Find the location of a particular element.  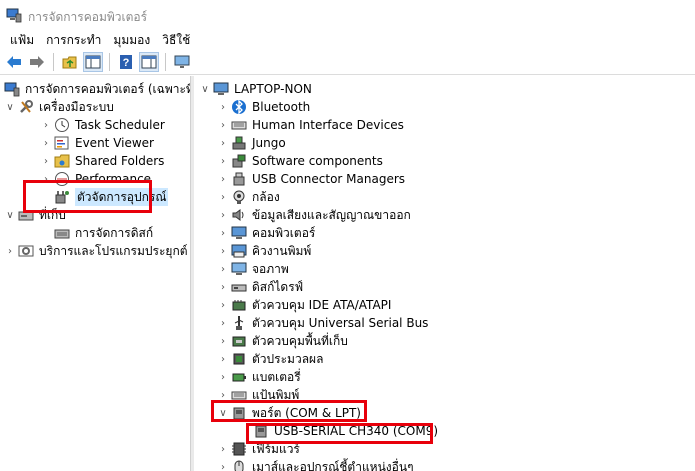

tree-item-services: › บริการและโปรแกรมประยุกต์ is located at coordinates (96, 251).